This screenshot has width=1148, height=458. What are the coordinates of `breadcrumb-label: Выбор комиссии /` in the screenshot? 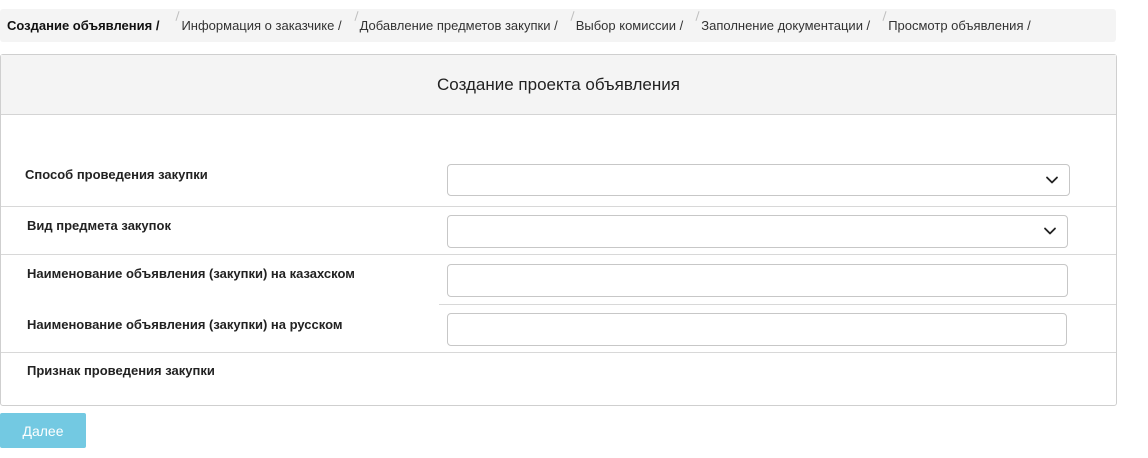 It's located at (629, 25).